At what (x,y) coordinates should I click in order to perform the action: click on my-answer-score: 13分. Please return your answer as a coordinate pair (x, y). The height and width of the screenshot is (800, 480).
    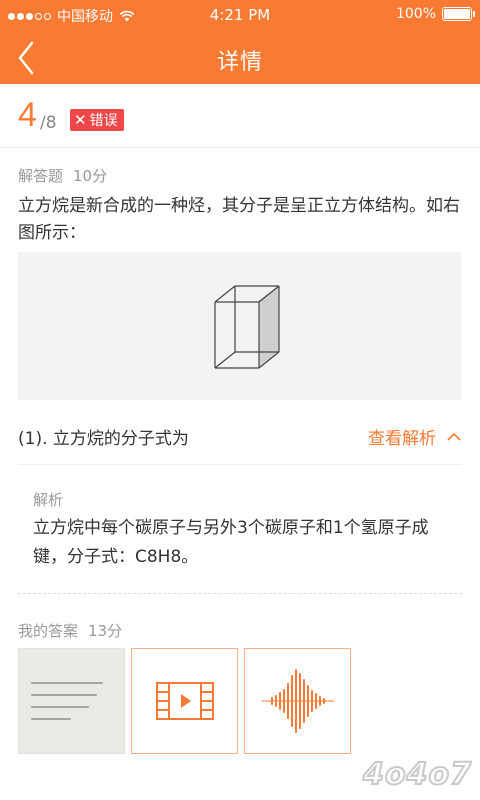
    Looking at the image, I should click on (105, 631).